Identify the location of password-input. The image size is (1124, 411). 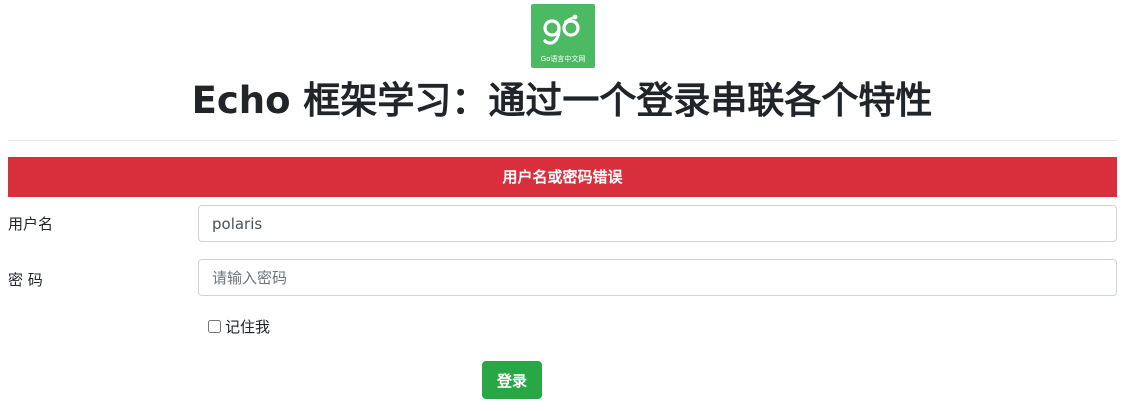
(657, 277).